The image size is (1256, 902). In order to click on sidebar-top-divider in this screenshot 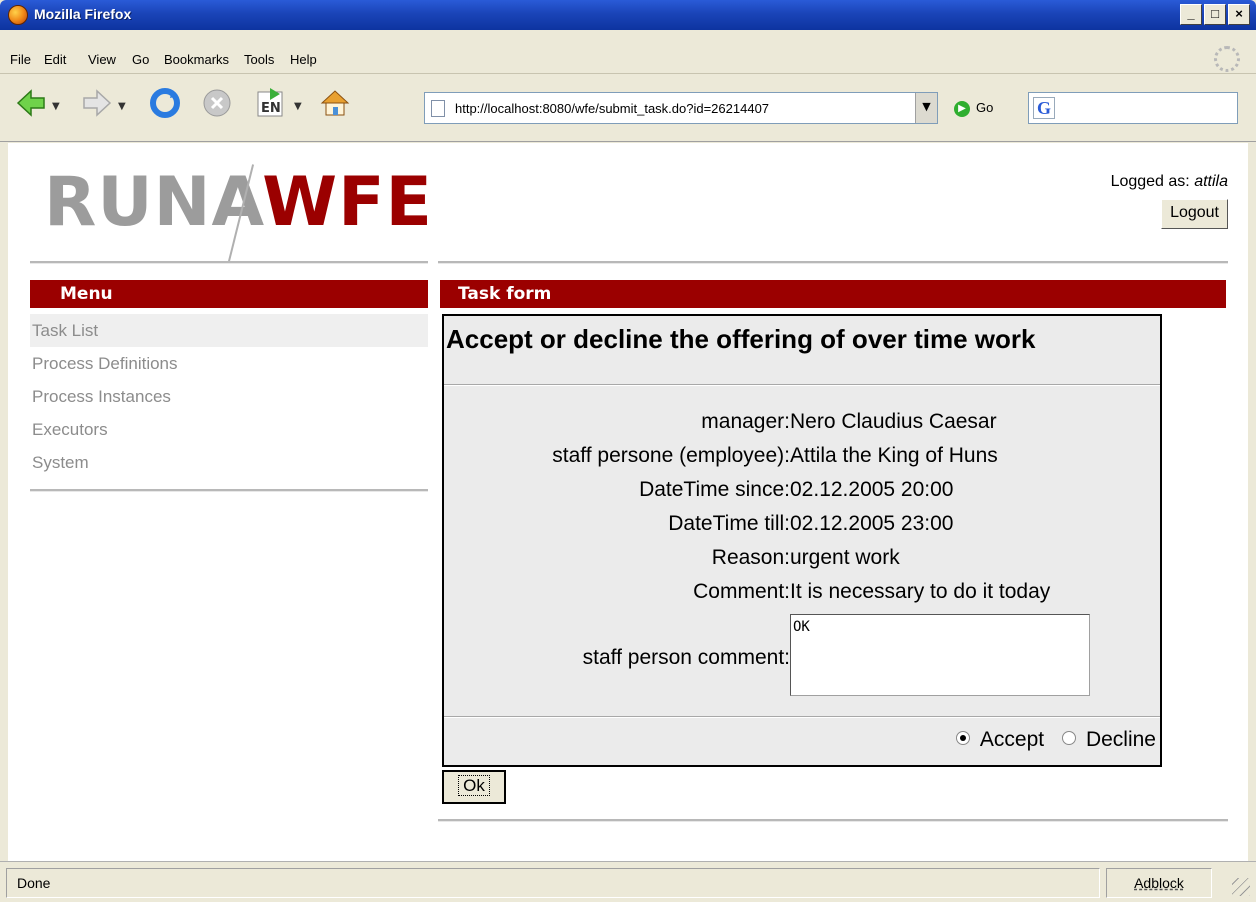, I will do `click(229, 262)`.